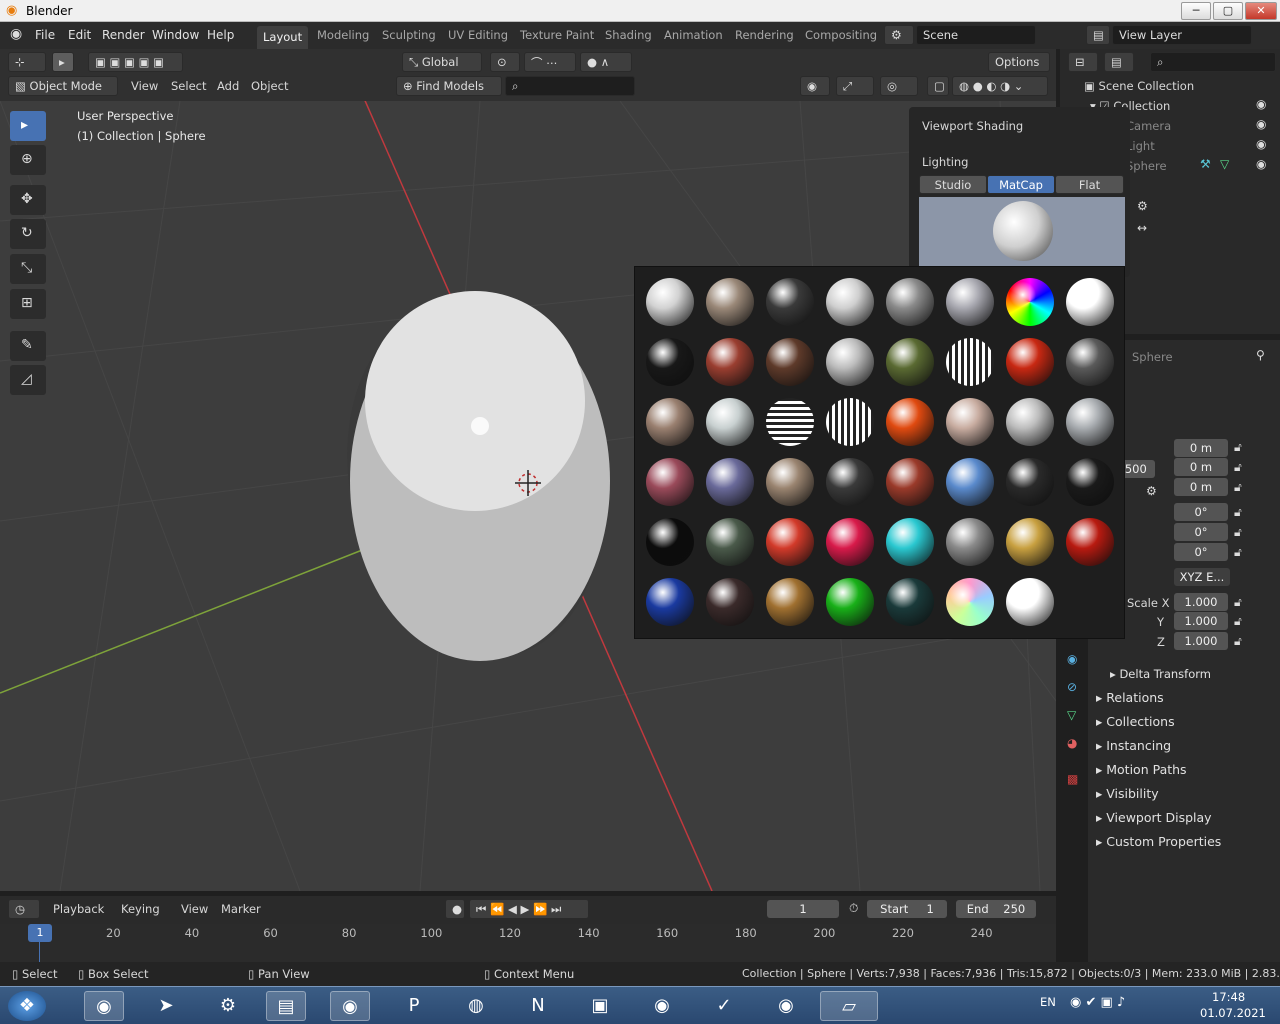 Image resolution: width=1280 pixels, height=1024 pixels. What do you see at coordinates (194, 909) in the screenshot?
I see `menu-timeline-view: View` at bounding box center [194, 909].